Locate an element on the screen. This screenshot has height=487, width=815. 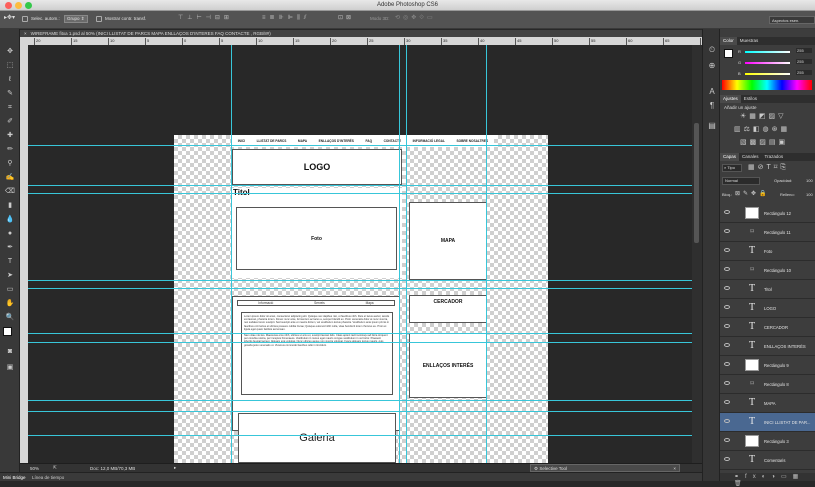
layer-name: Foto is located at coordinates (768, 251).